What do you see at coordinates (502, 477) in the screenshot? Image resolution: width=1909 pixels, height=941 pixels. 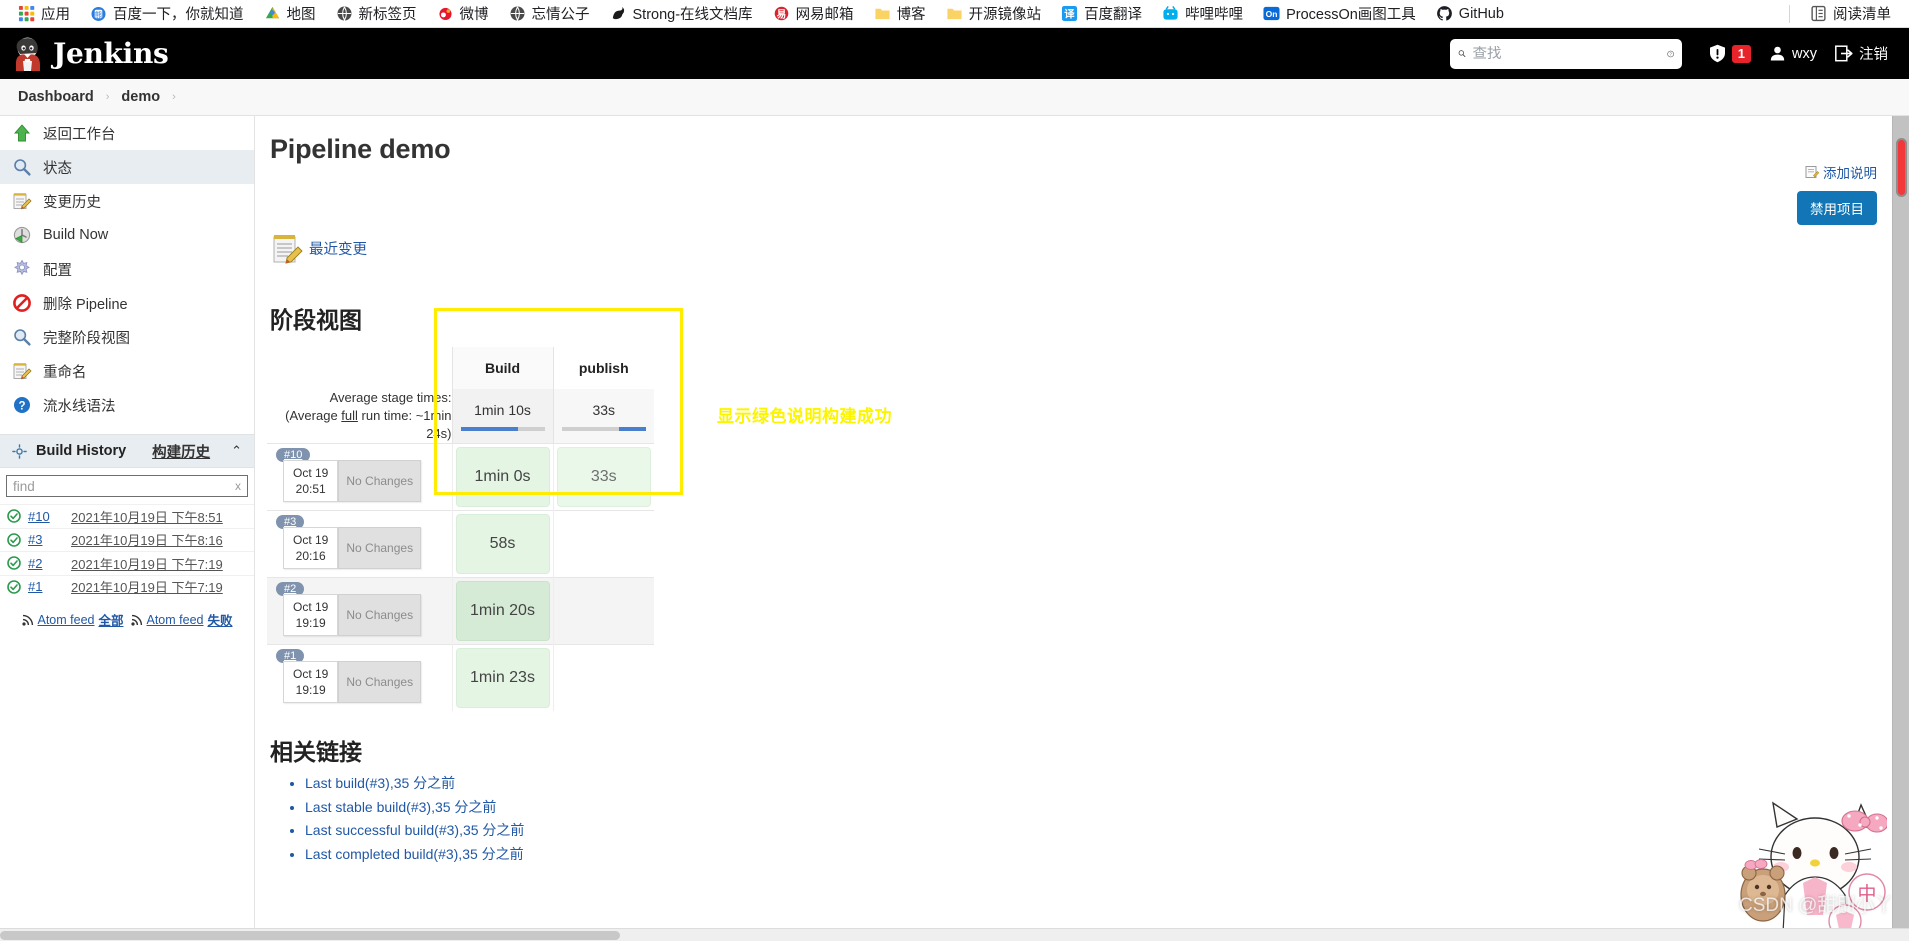 I see `stage-duration-box: 1min 0s` at bounding box center [502, 477].